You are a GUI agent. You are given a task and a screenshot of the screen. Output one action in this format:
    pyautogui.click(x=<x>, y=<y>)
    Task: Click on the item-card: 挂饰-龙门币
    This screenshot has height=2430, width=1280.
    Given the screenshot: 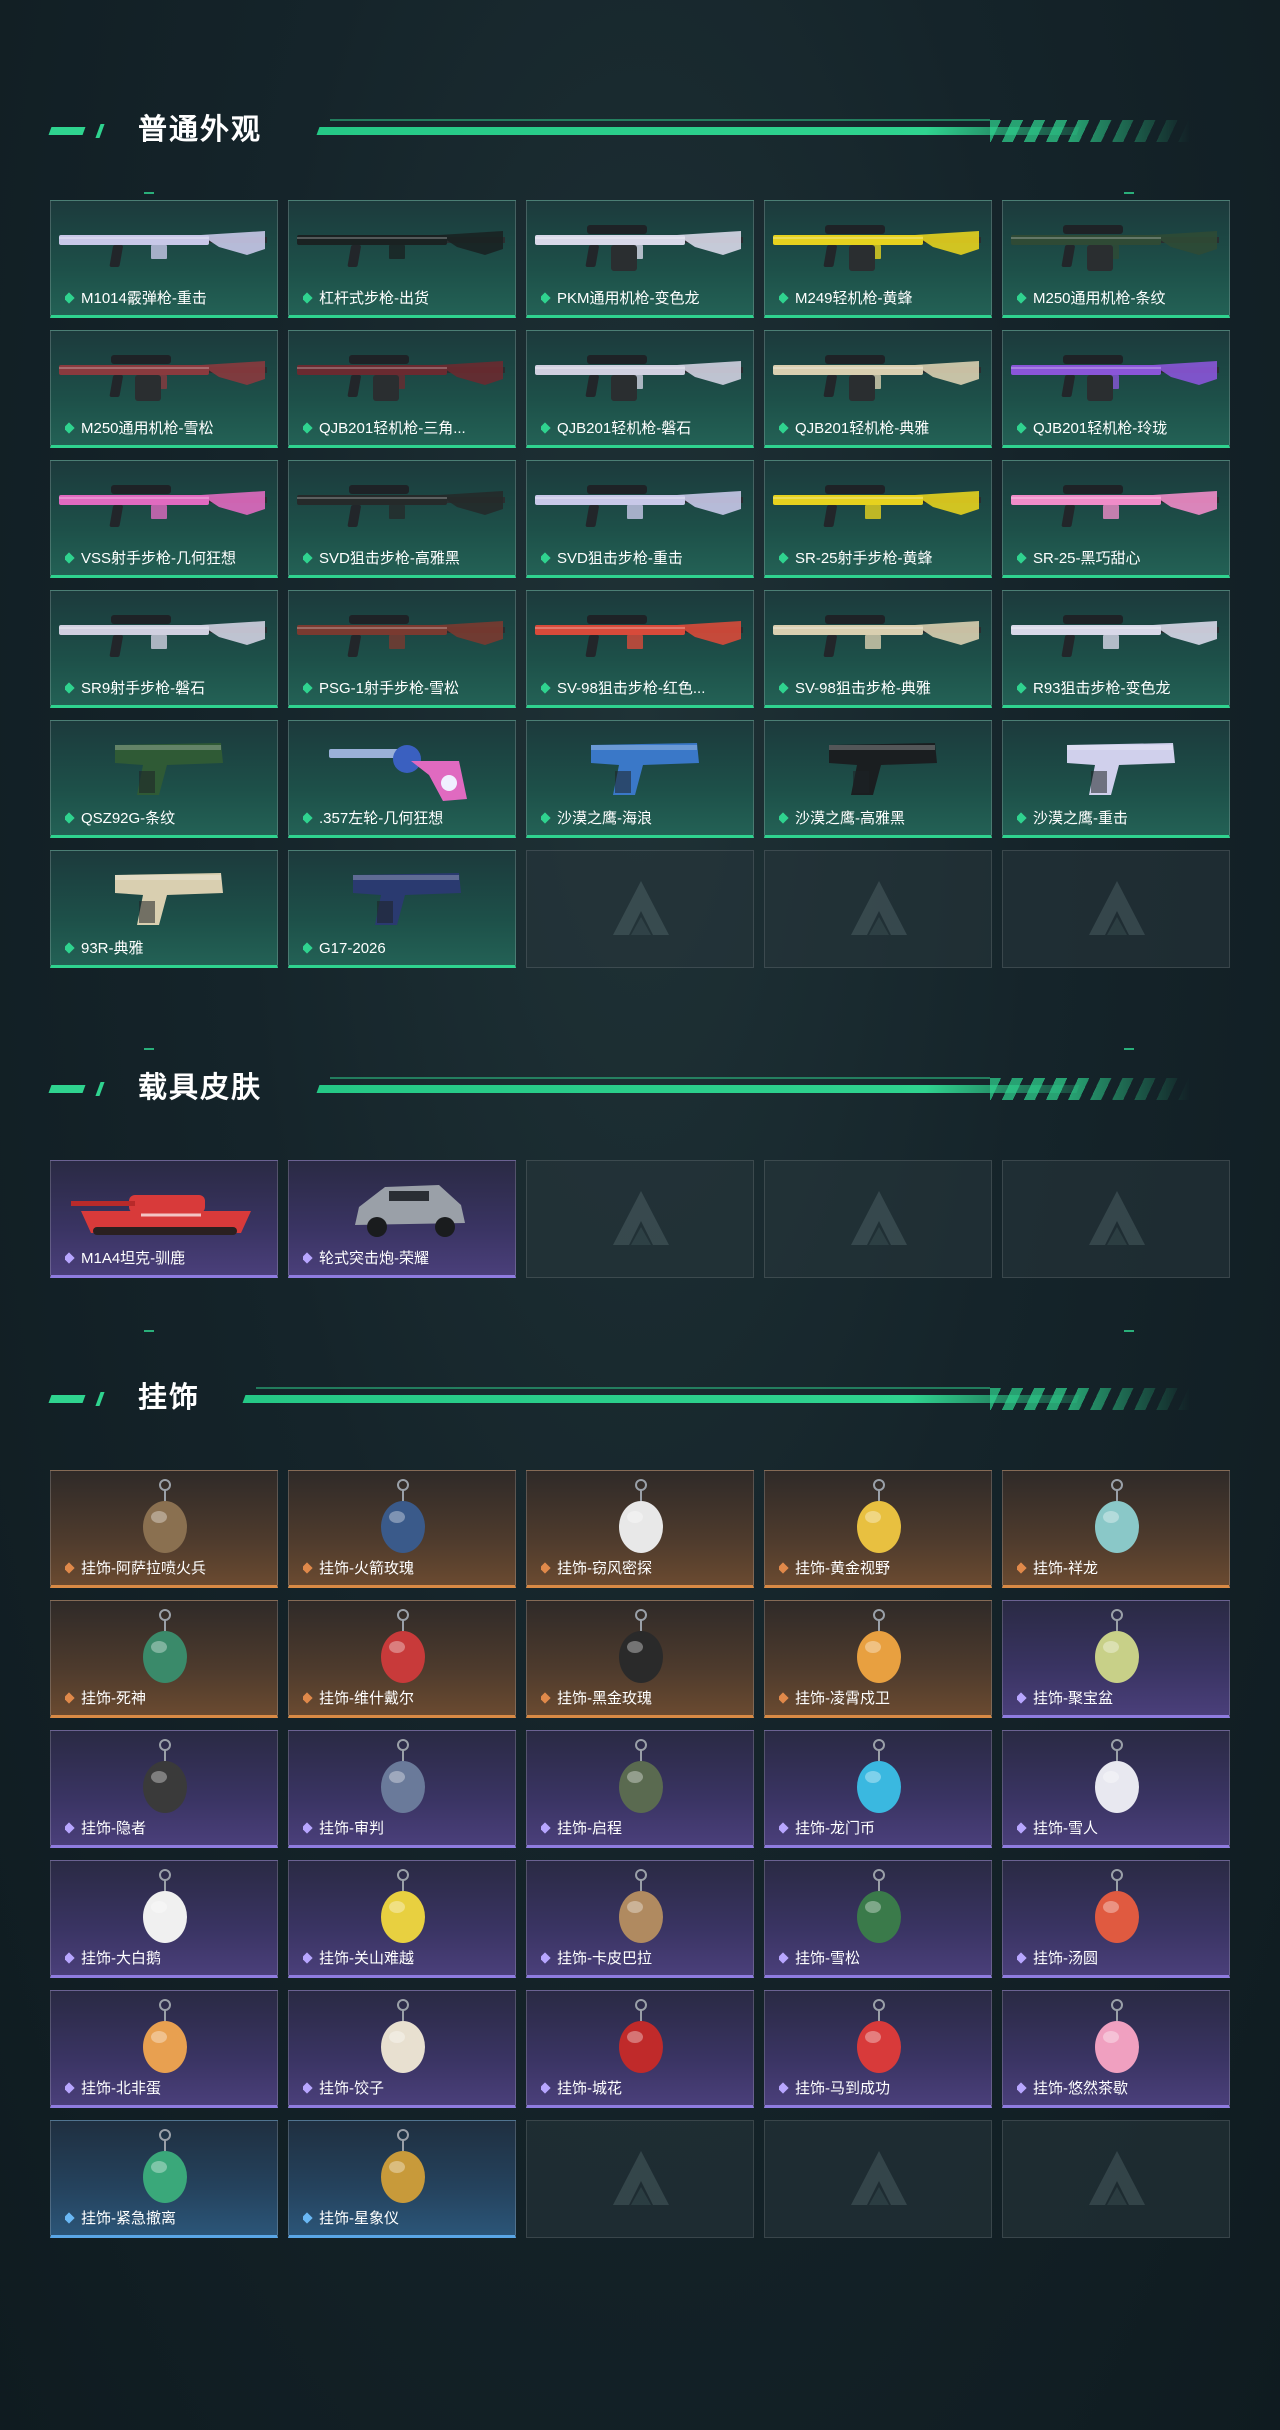 What is the action you would take?
    pyautogui.click(x=878, y=1789)
    